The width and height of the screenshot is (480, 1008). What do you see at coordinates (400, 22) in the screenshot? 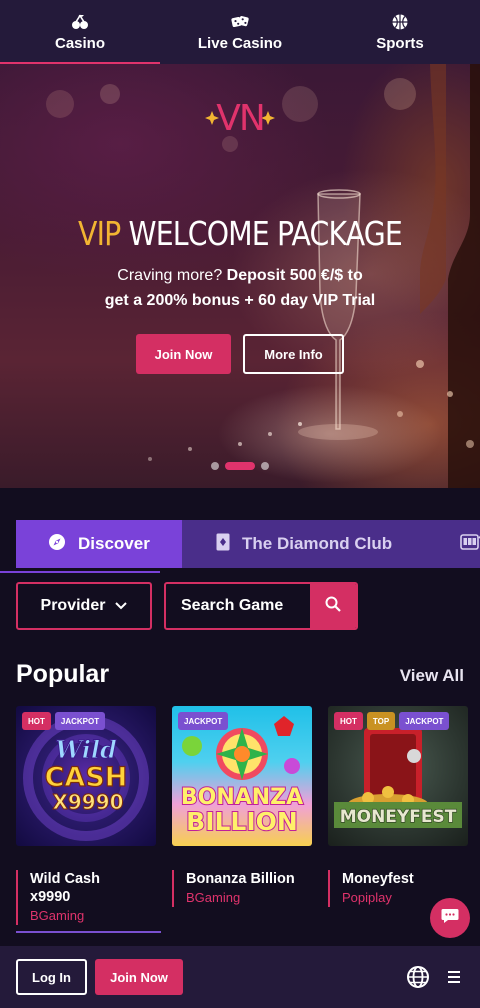
I see `basketball-icon` at bounding box center [400, 22].